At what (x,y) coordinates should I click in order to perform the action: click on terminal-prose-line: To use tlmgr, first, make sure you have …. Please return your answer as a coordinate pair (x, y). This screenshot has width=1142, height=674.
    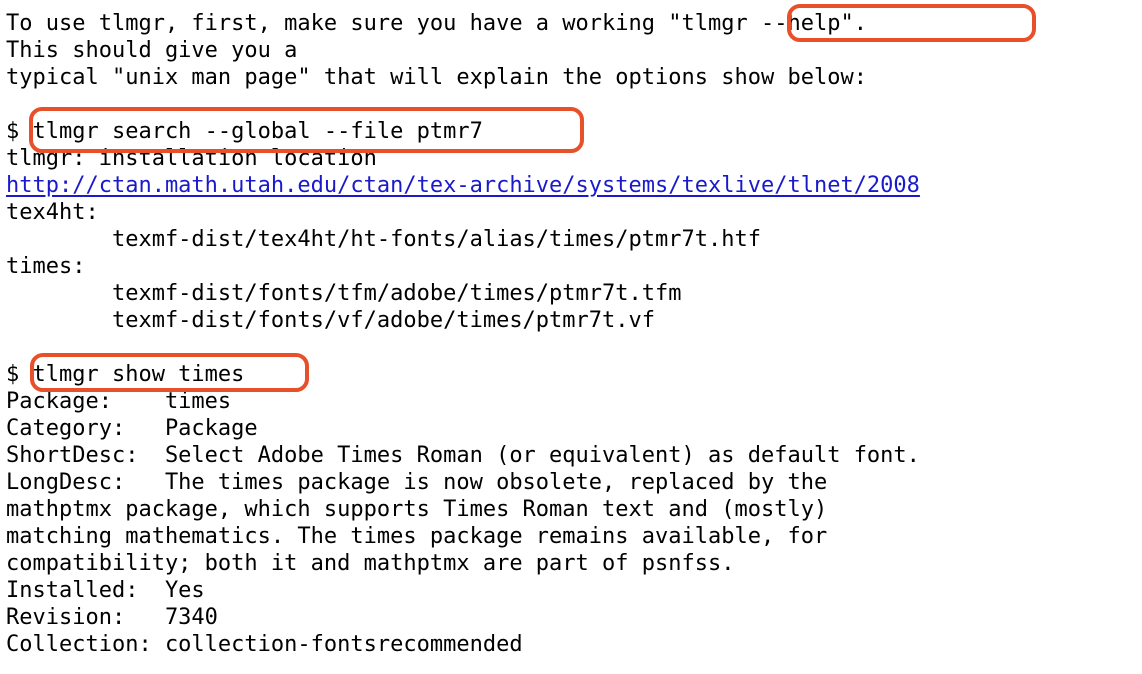
    Looking at the image, I should click on (436, 23).